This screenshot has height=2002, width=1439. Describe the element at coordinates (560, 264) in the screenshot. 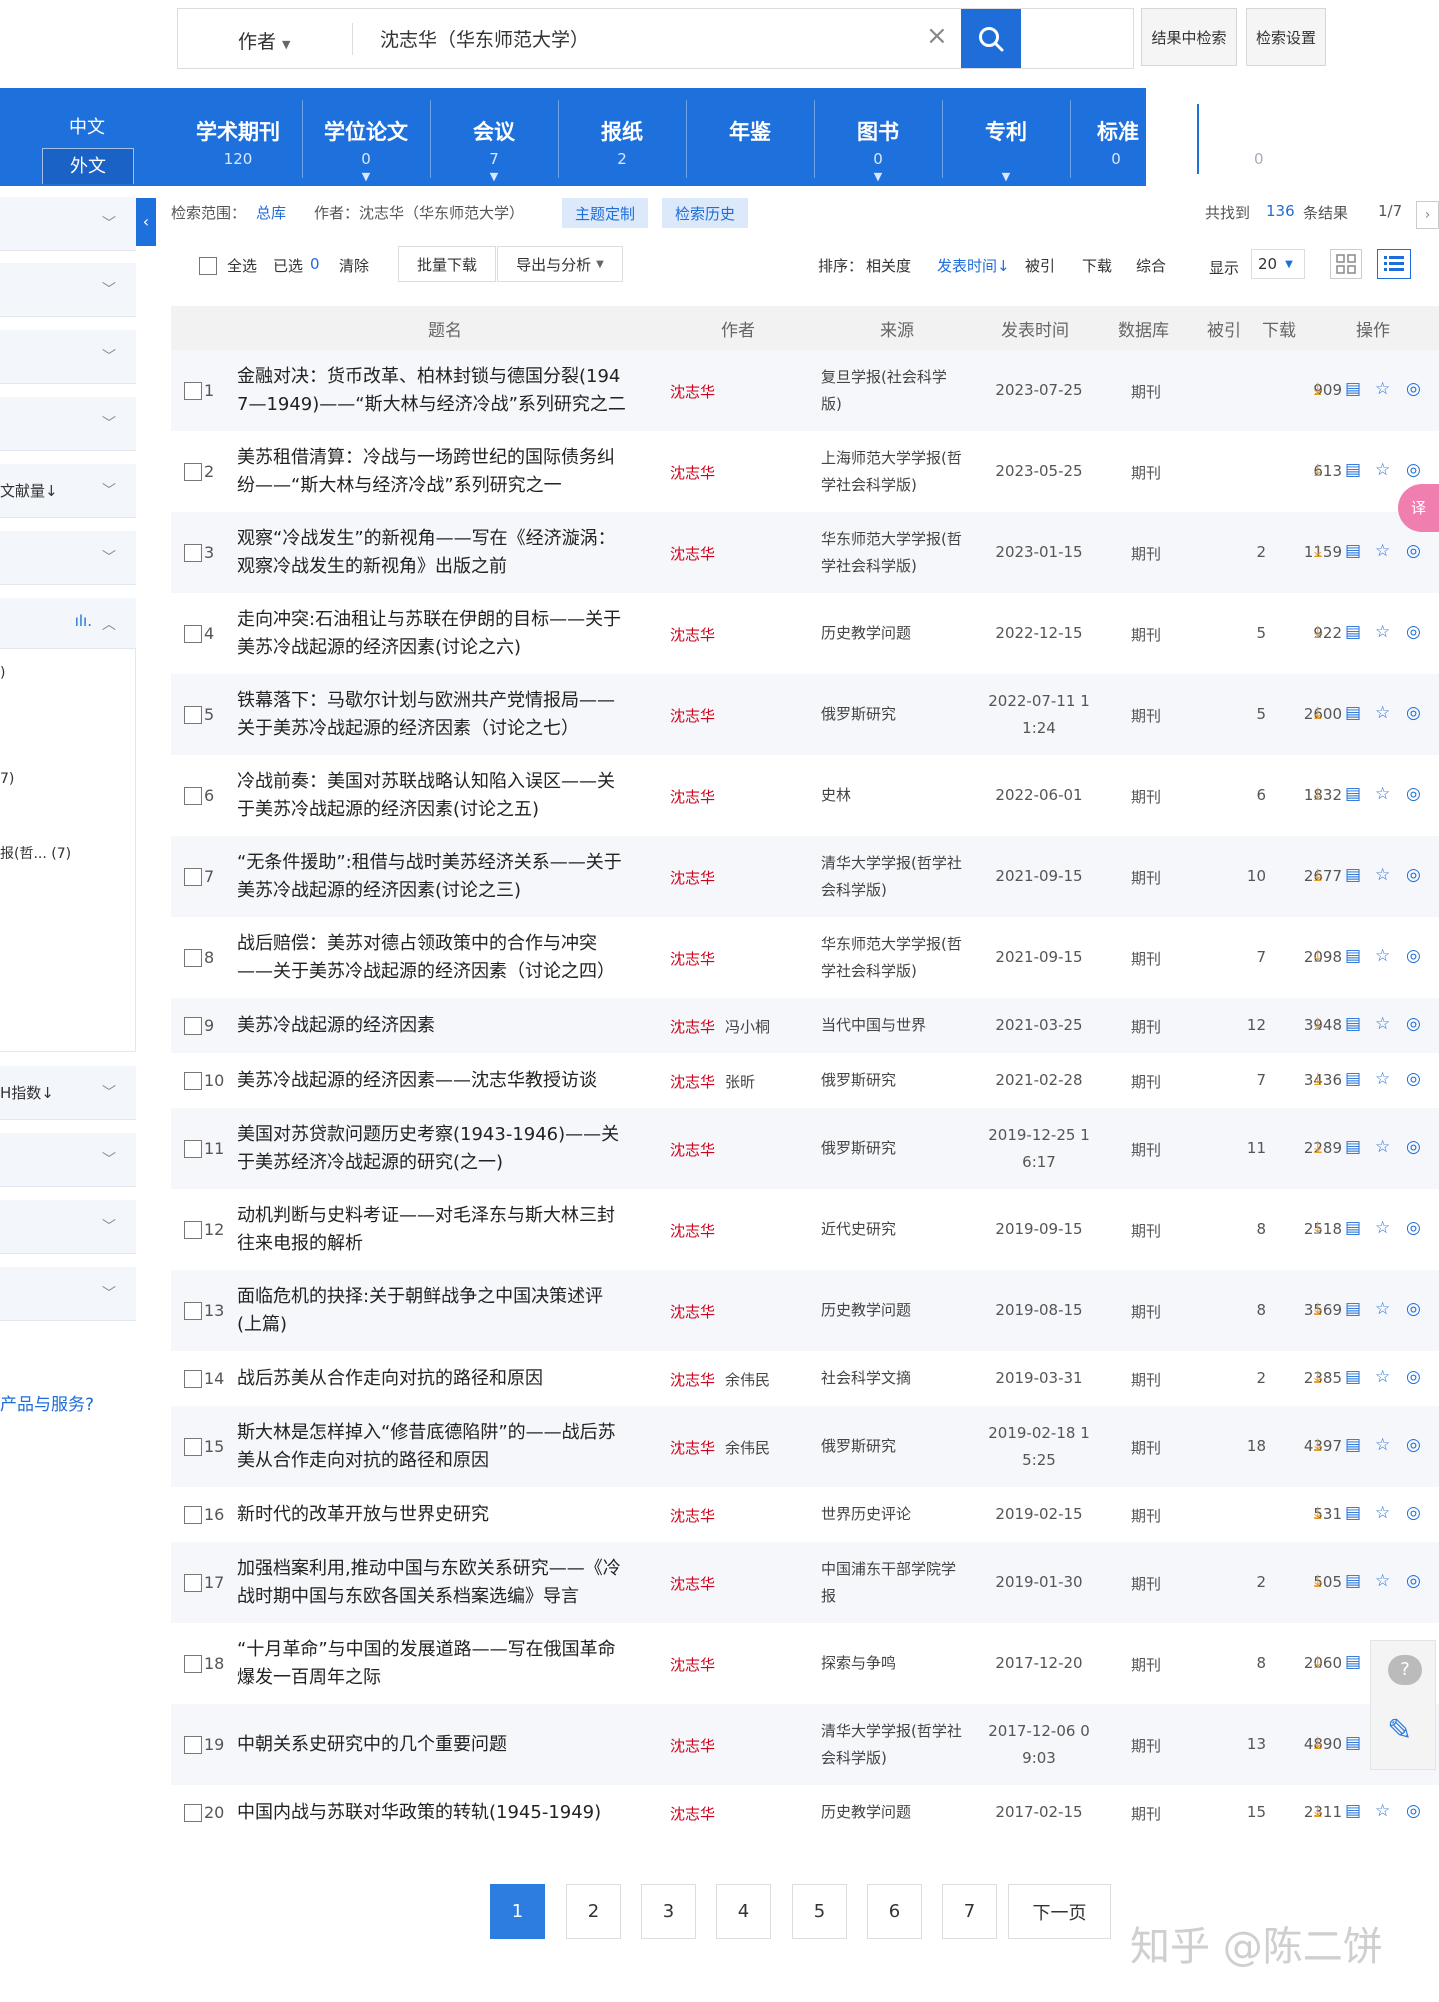

I see `export-analysis-button: 导出与分析 ▼` at that location.